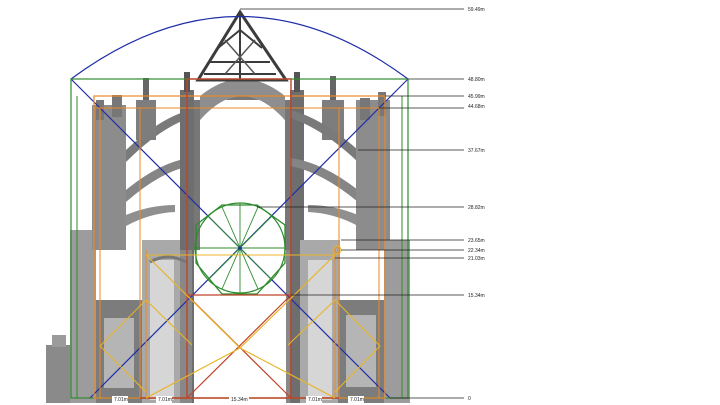  I want to click on width-label-2: 7.01m, so click(165, 400).